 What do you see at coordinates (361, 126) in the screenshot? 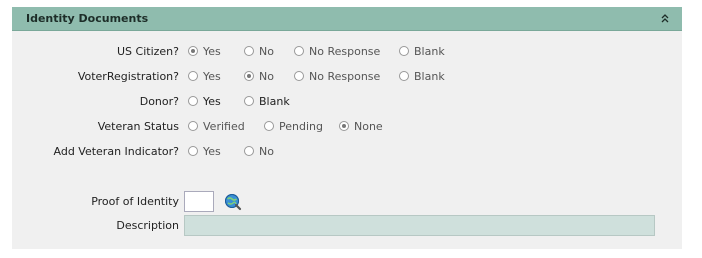
I see `veteran-status-none-option: None` at bounding box center [361, 126].